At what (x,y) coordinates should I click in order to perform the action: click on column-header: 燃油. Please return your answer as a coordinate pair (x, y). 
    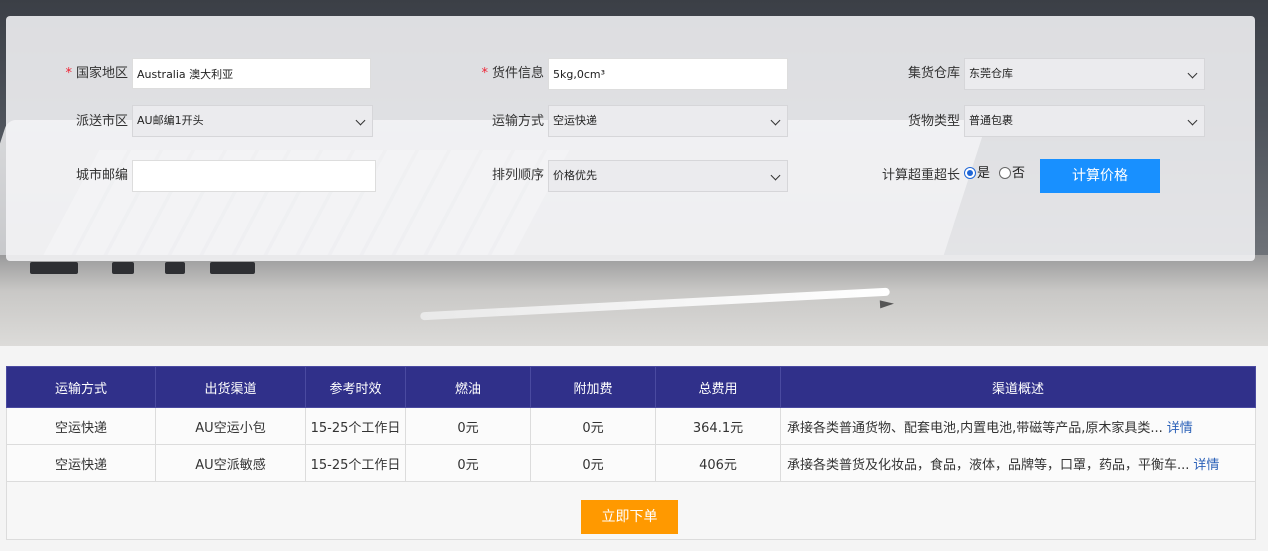
    Looking at the image, I should click on (468, 387).